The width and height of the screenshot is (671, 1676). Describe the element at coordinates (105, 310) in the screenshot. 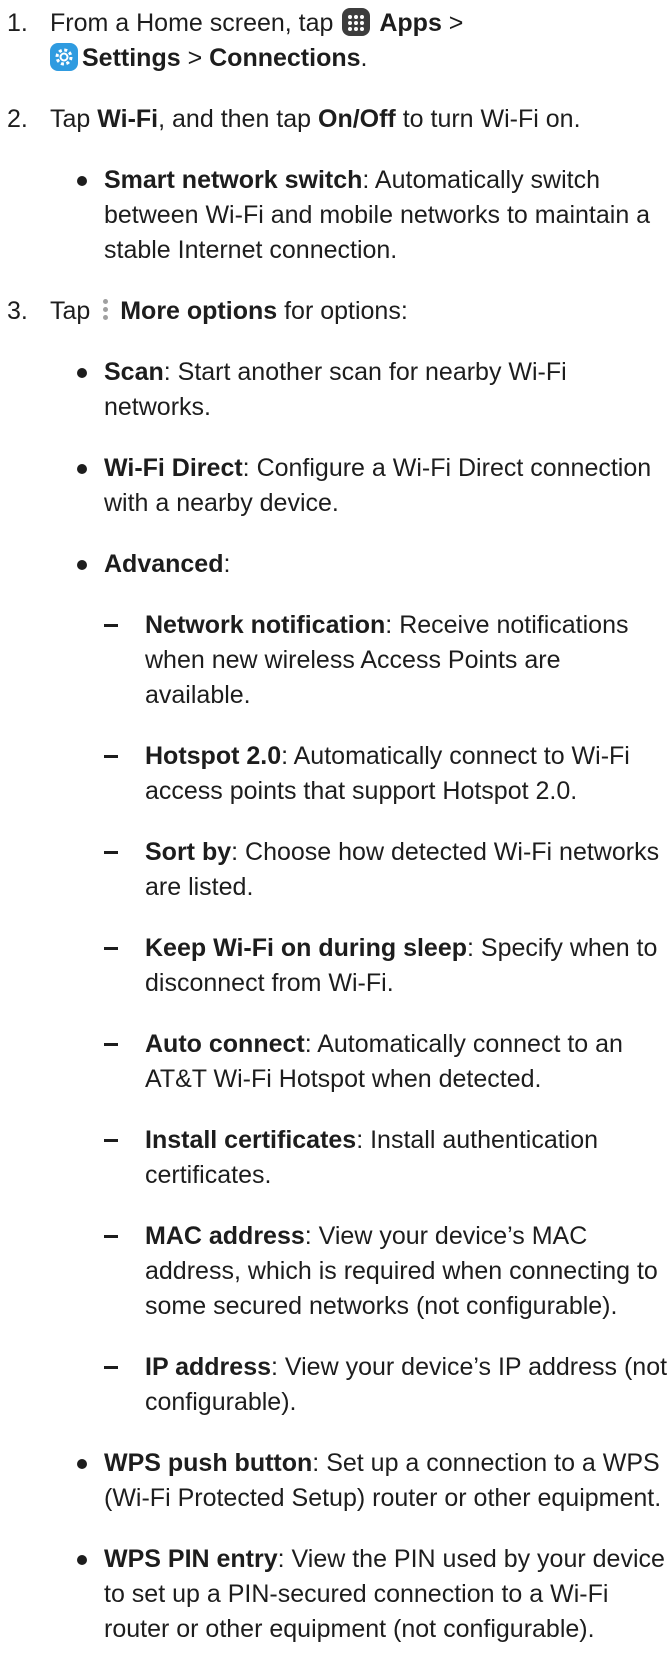

I see `more-options-icon` at that location.